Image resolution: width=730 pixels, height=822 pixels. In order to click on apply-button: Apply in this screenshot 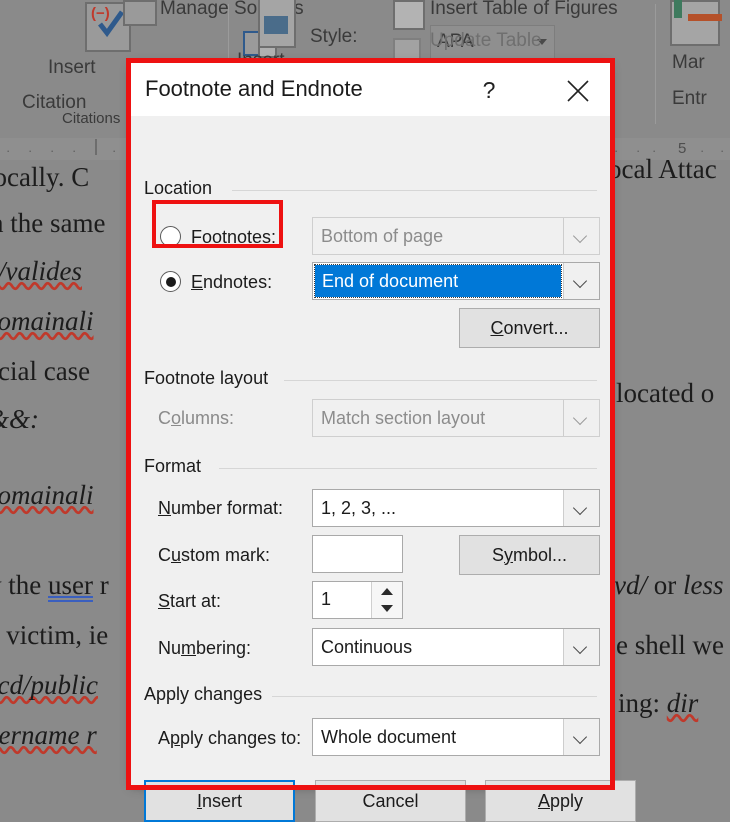, I will do `click(560, 801)`.